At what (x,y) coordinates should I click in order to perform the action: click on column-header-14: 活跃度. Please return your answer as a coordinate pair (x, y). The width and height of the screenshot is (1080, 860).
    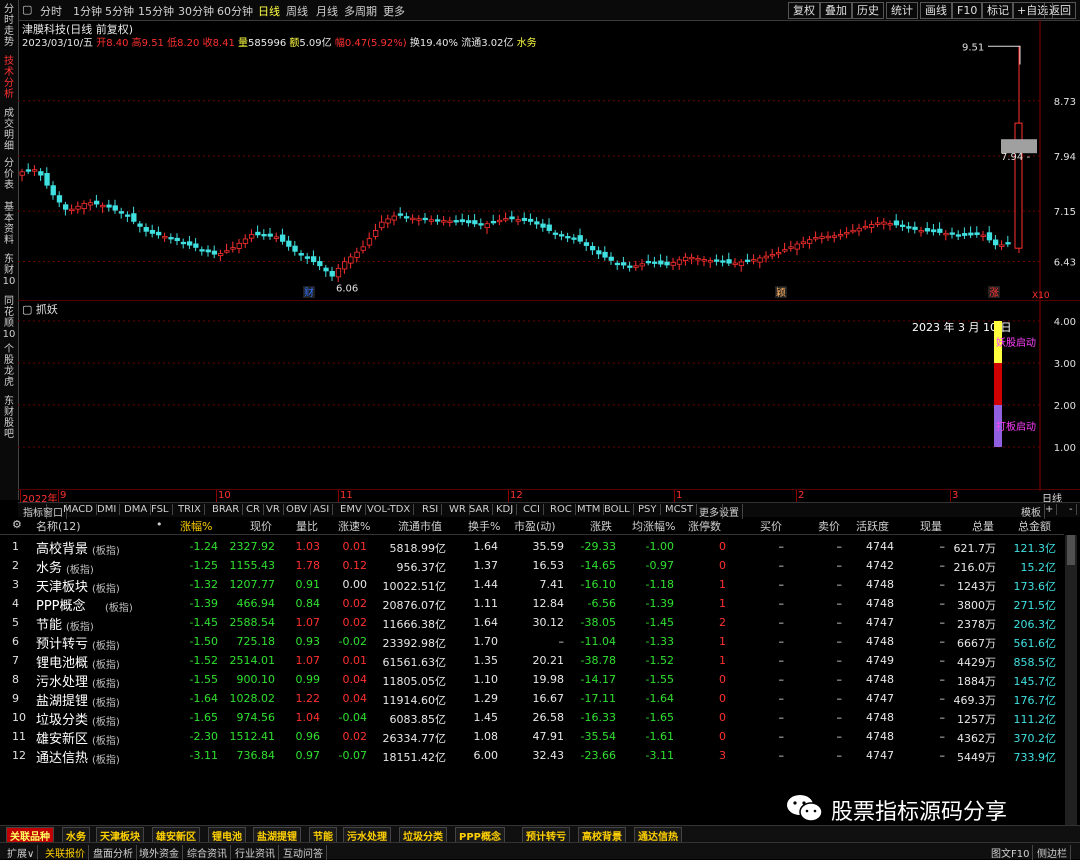
    Looking at the image, I should click on (872, 526).